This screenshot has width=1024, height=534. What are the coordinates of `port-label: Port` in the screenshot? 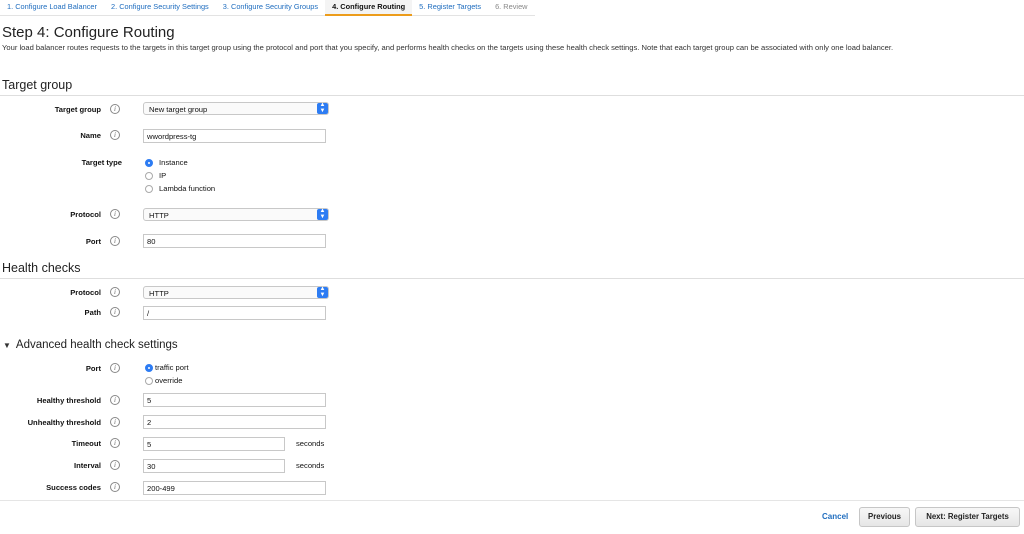 It's located at (93, 241).